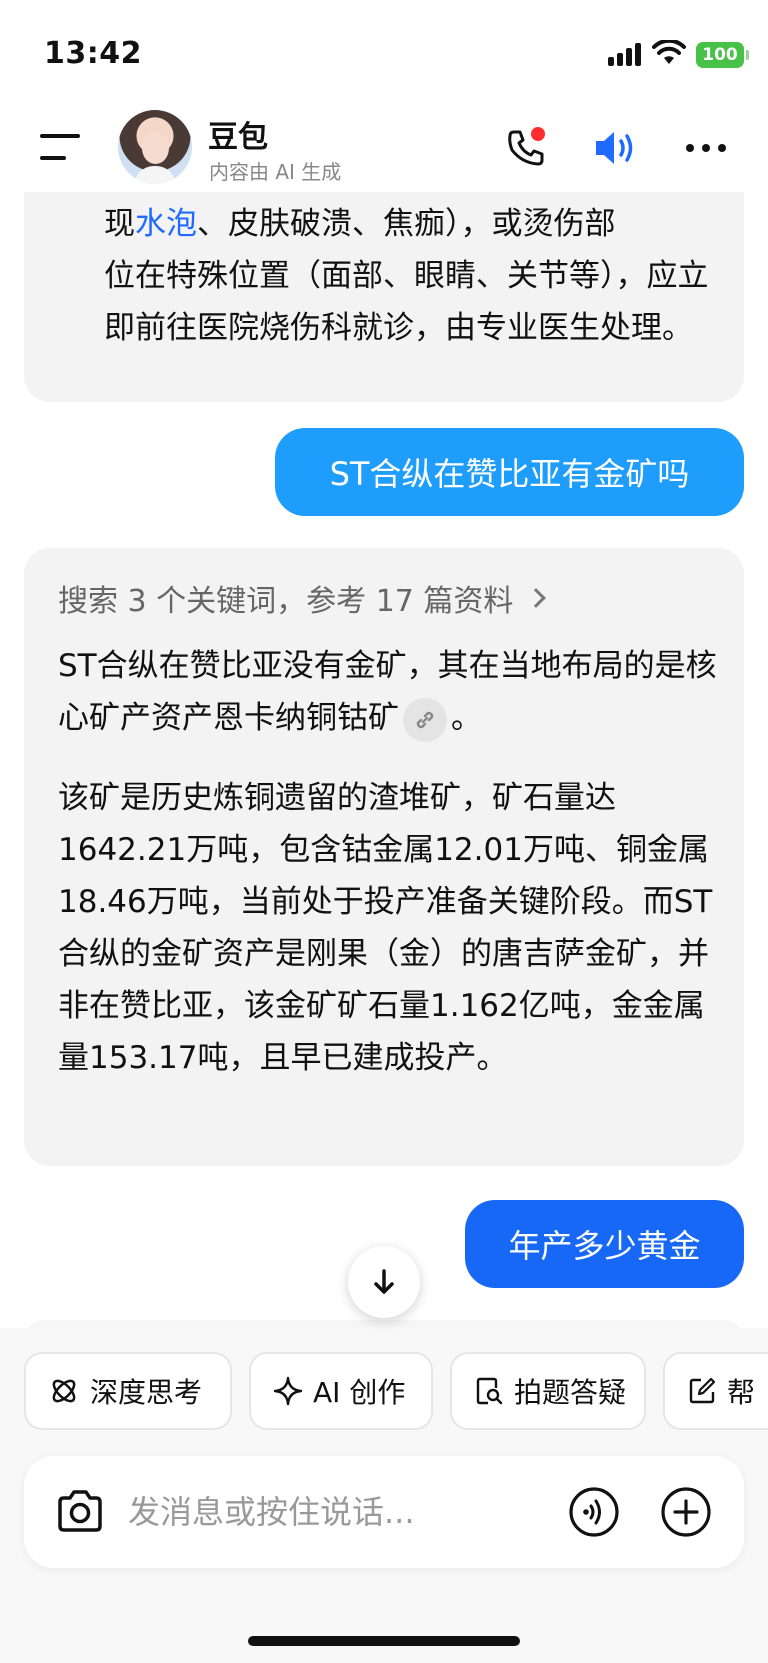 Image resolution: width=768 pixels, height=1663 pixels. What do you see at coordinates (384, 148) in the screenshot?
I see `chat-header: 豆包 内容由 AI 生成` at bounding box center [384, 148].